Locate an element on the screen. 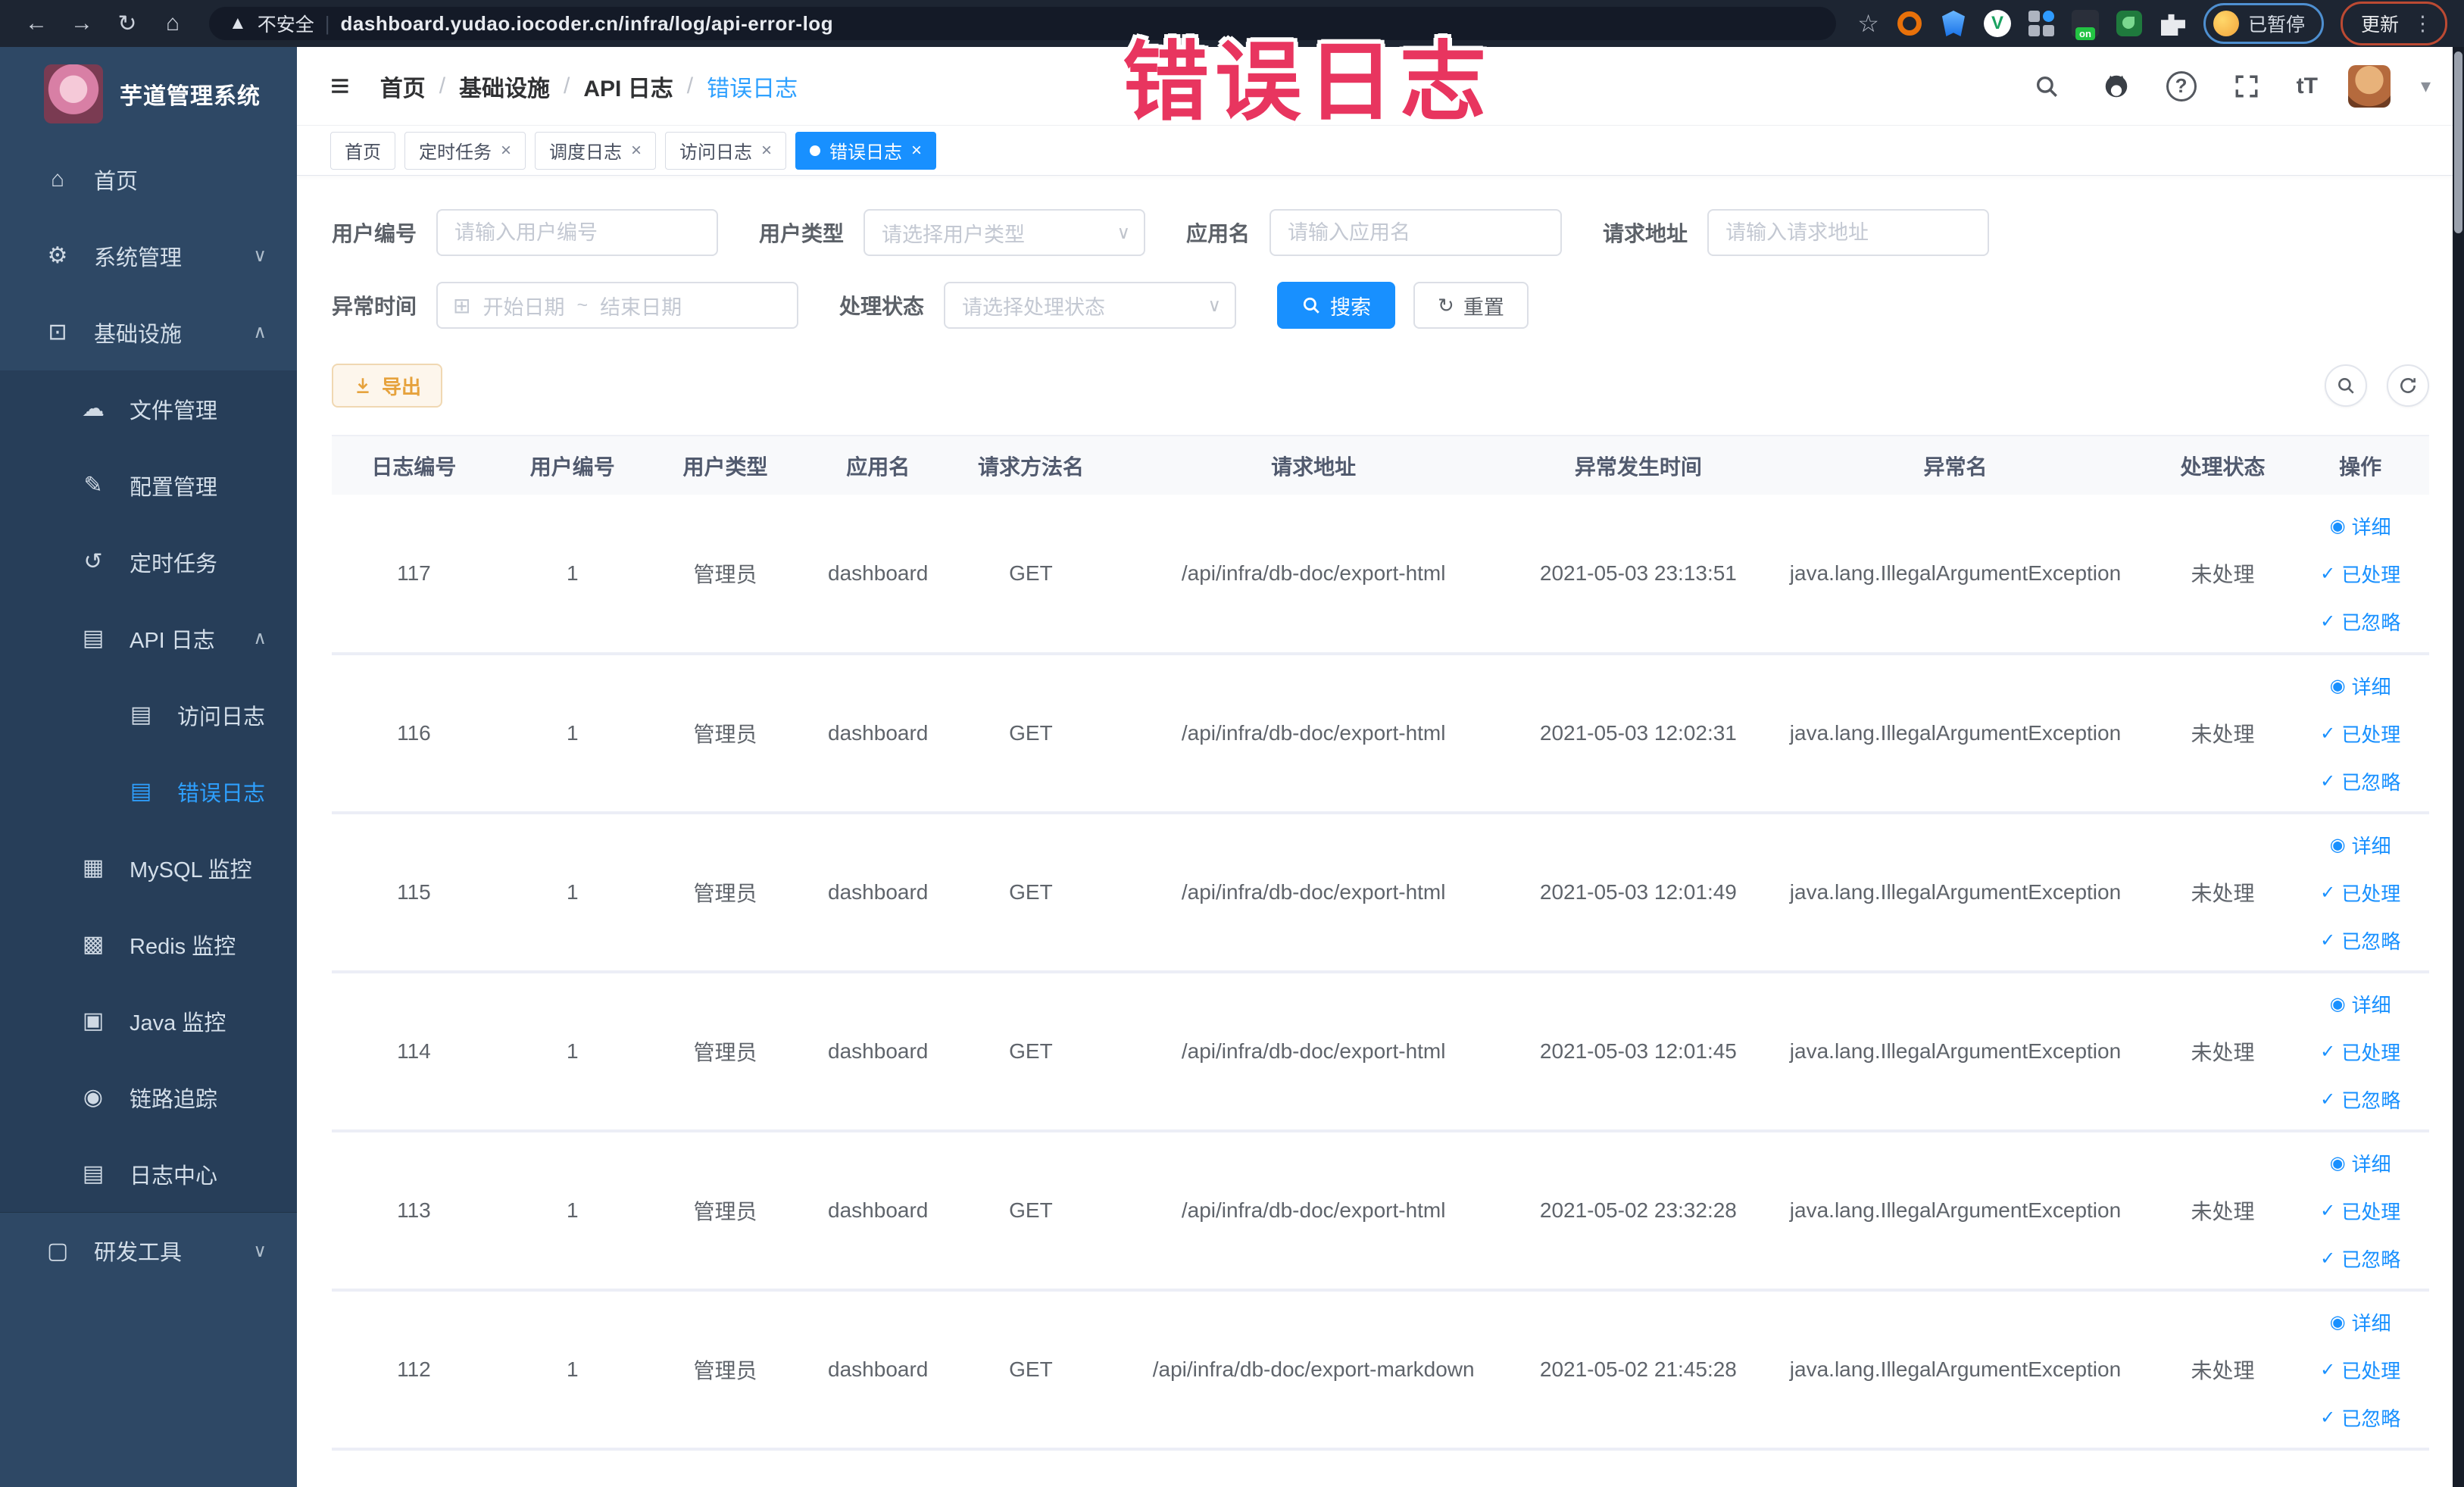 This screenshot has height=1487, width=2464. sidebar-item-tracing: ◉ 链路追踪 is located at coordinates (148, 1097).